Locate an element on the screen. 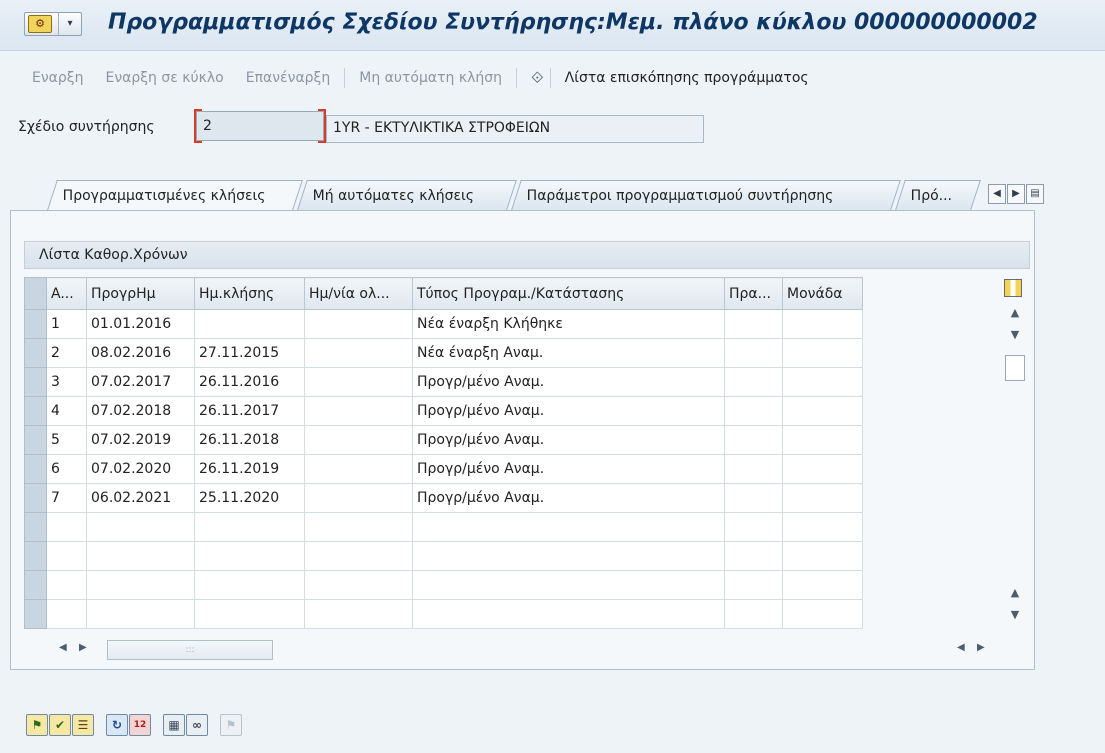 The image size is (1105, 753). table-row: 4 07.02.2018 26.11.2017 Προγρ/μένο Αναμ. is located at coordinates (443, 411).